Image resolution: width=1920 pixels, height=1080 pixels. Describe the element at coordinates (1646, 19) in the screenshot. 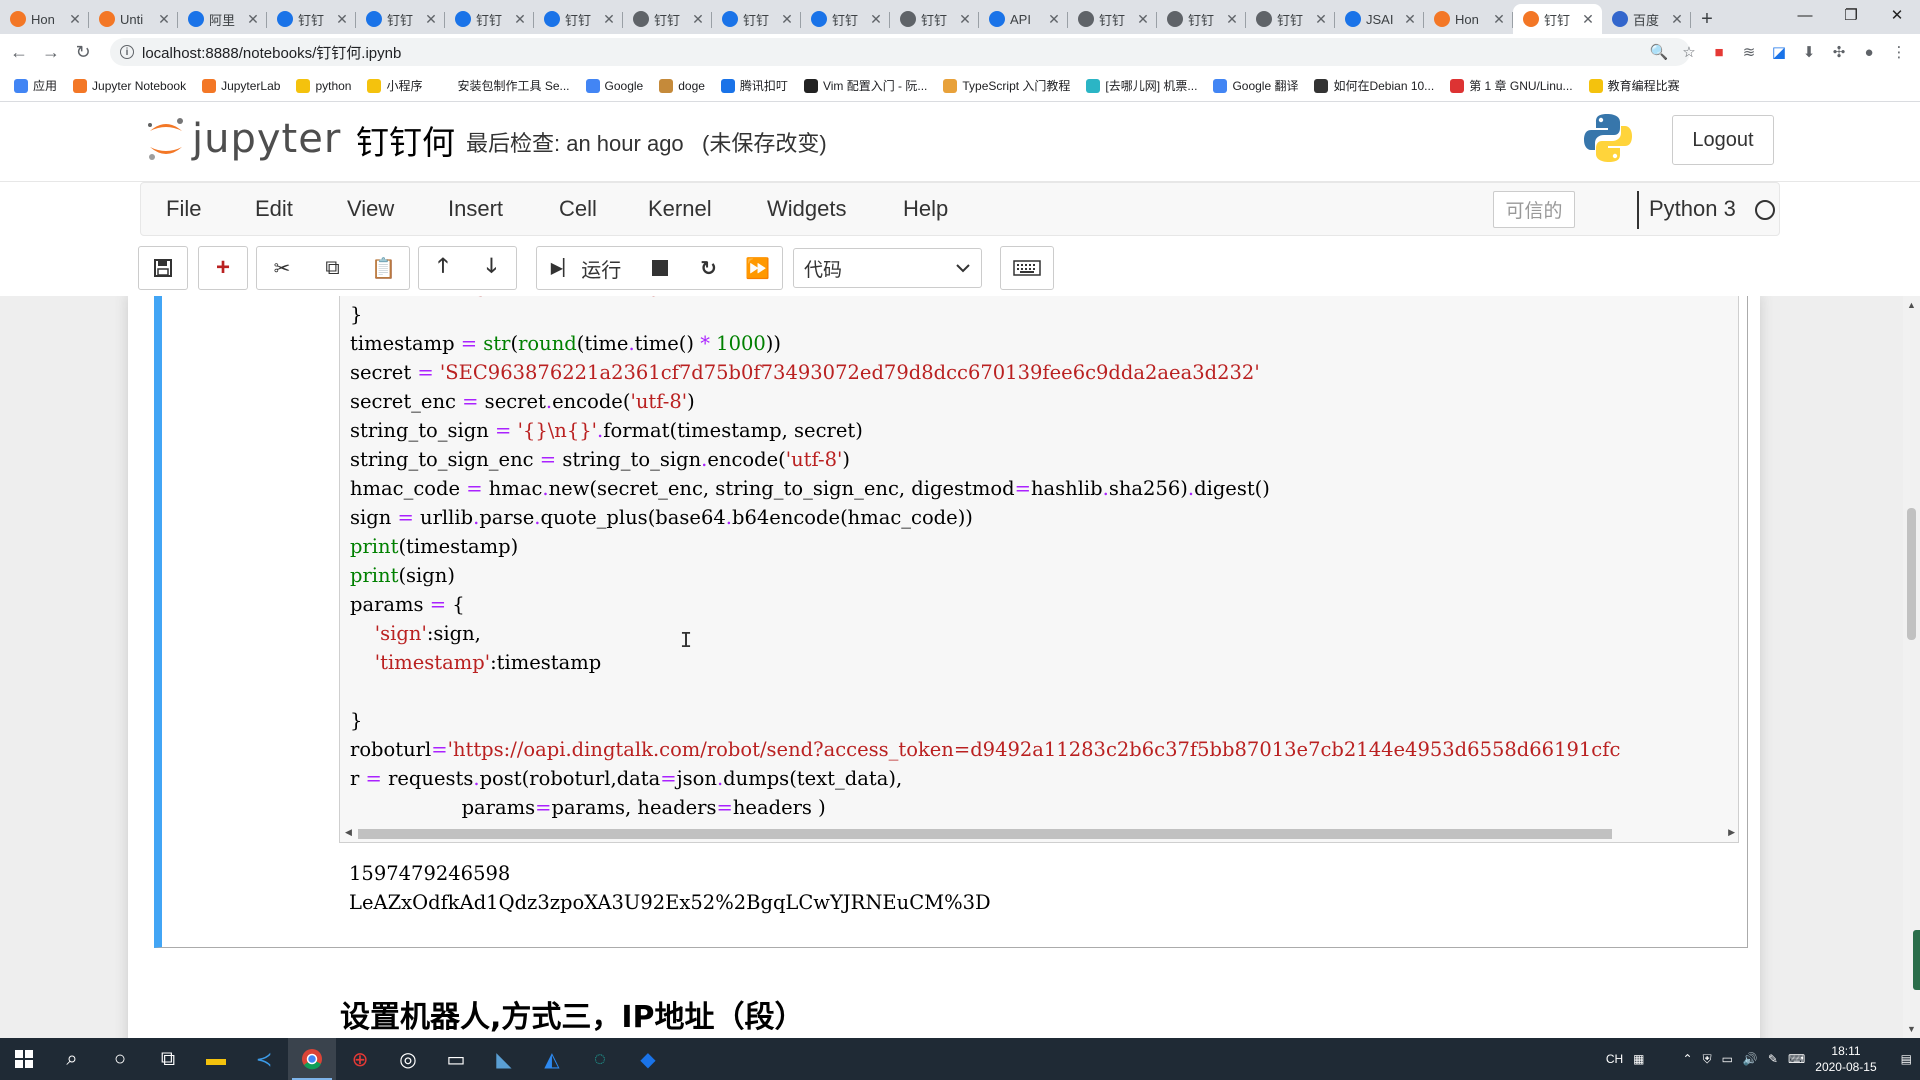

I see `browser-tab: 百度 ✕` at that location.